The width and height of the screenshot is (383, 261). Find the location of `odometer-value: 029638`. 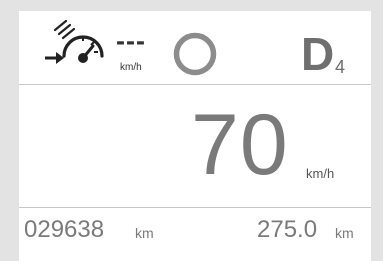

odometer-value: 029638 is located at coordinates (64, 229).